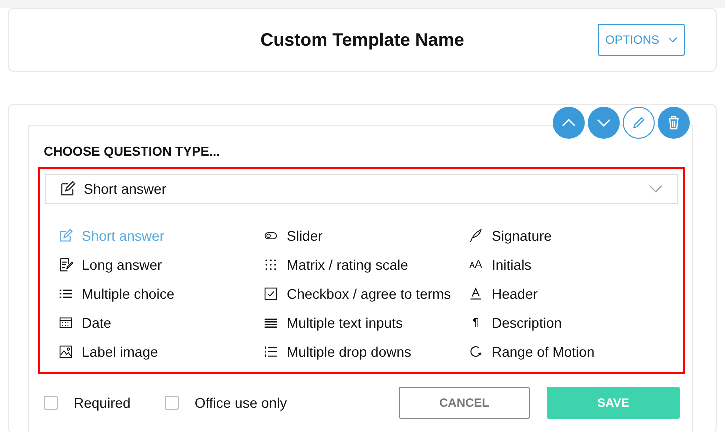  I want to click on question-type-option: Checkbox / agree to terms, so click(366, 293).